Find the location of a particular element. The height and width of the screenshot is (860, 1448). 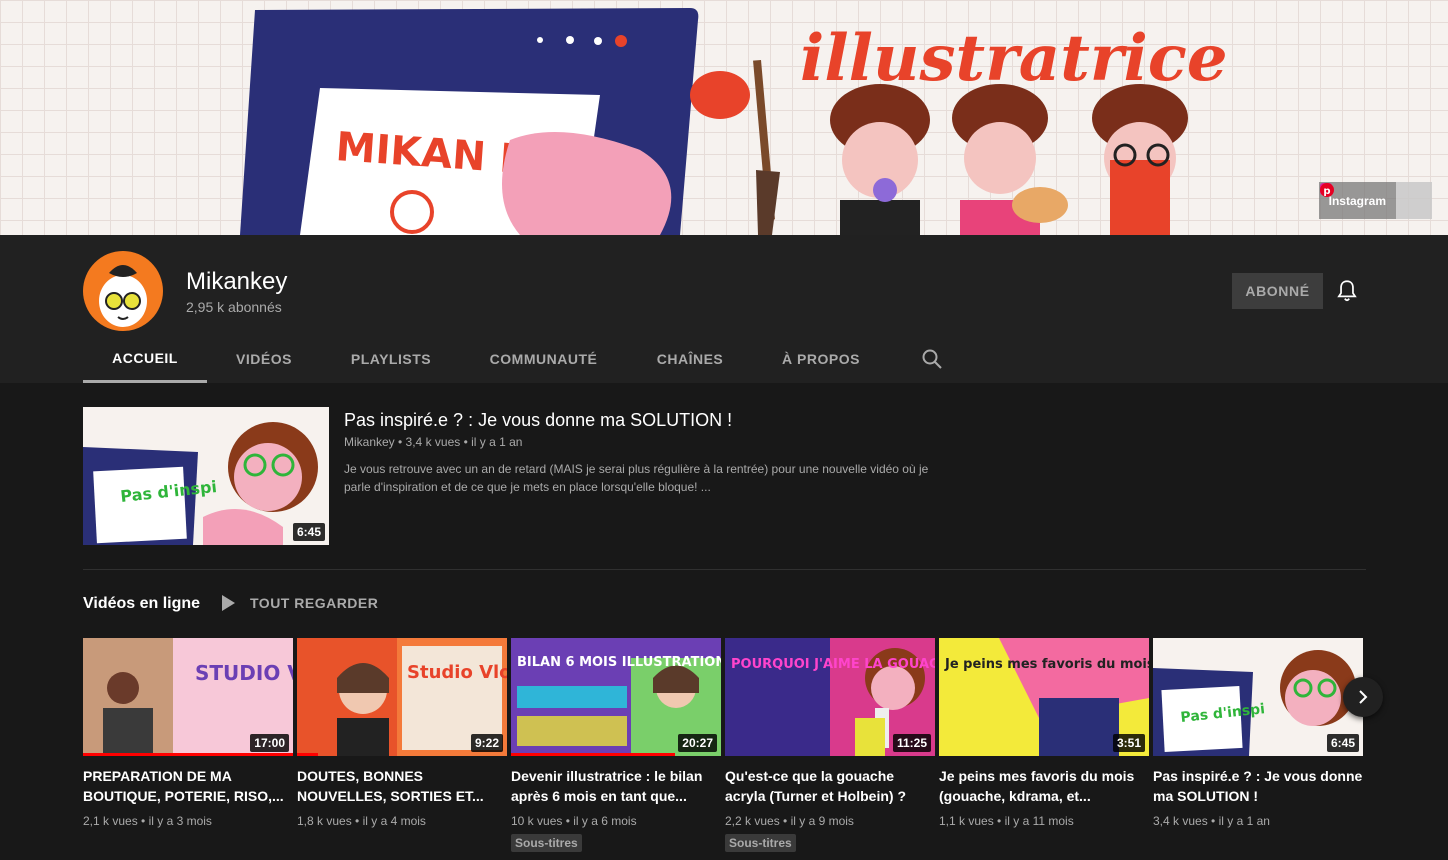

play-icon is located at coordinates (228, 603).